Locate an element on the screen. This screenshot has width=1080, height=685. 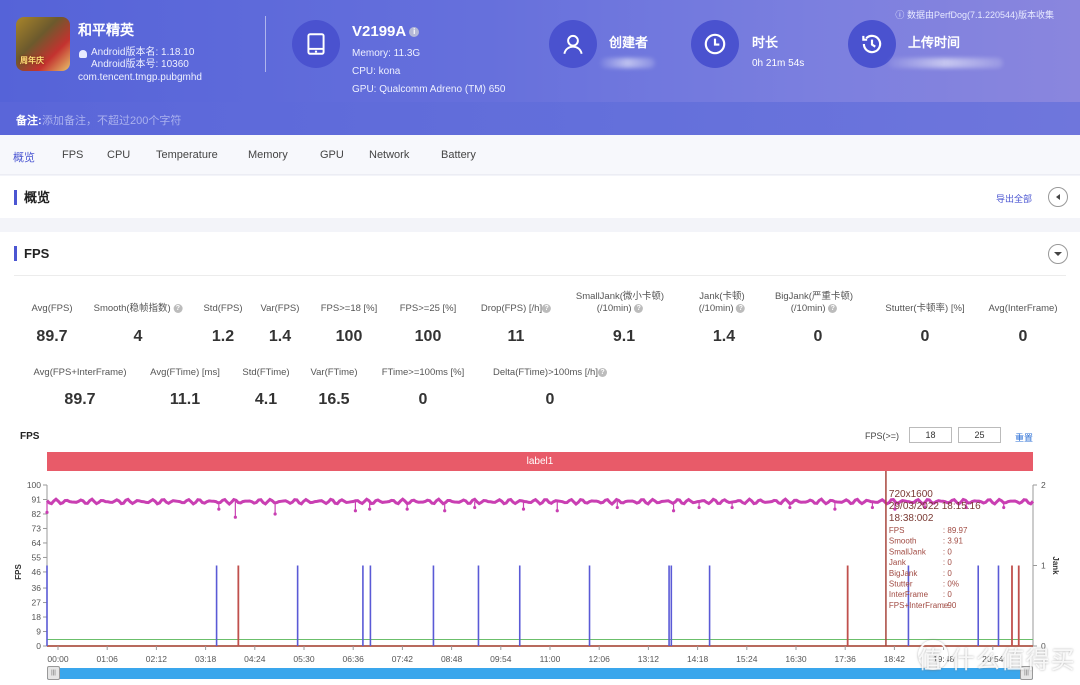
watermark: 值 什么值得买 is located at coordinates (997, 660).